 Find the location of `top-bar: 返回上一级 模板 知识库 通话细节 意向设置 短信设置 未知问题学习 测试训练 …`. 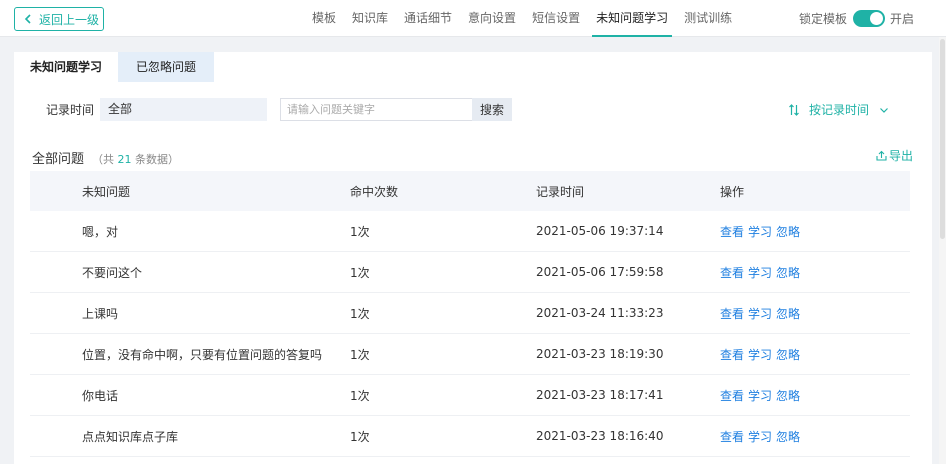

top-bar: 返回上一级 模板 知识库 通话细节 意向设置 短信设置 未知问题学习 测试训练 … is located at coordinates (473, 18).